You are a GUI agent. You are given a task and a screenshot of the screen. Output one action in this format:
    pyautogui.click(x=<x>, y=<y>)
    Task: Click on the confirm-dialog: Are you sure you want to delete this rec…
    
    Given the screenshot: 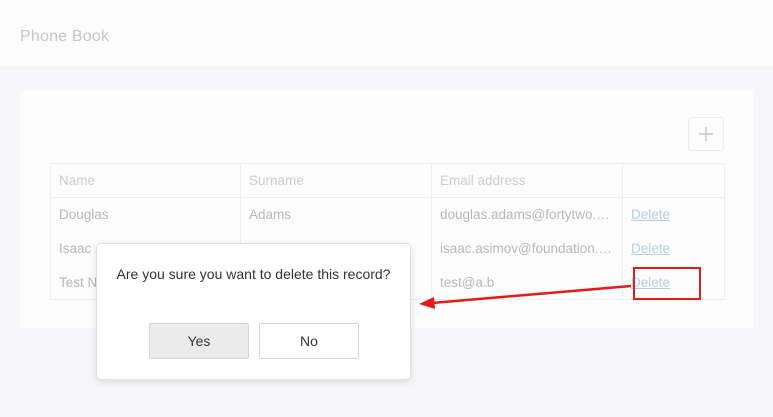 What is the action you would take?
    pyautogui.click(x=253, y=311)
    